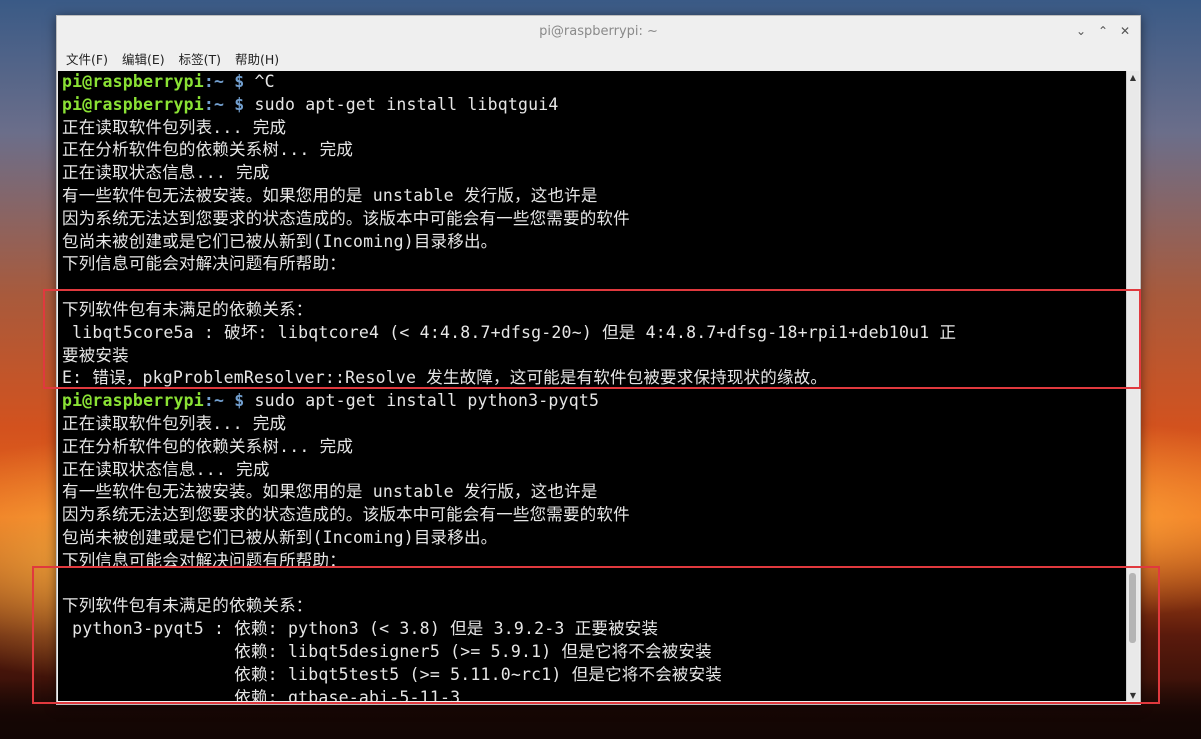  What do you see at coordinates (387, 651) in the screenshot?
I see `terminal-output-line: 依赖: libqt5designer5 (>= 5.9.1) 但是它将不会被安装` at bounding box center [387, 651].